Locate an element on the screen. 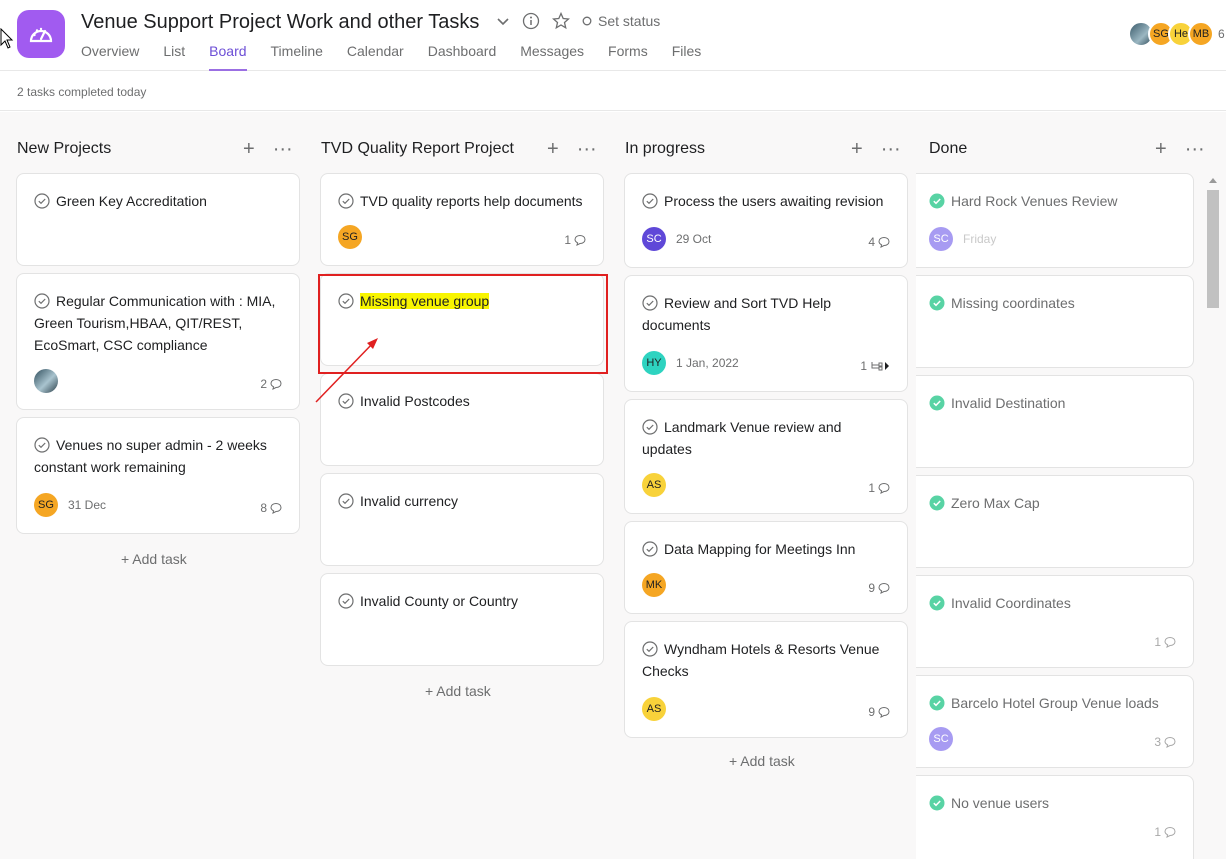  task-name: TVD quality reports help documents is located at coordinates (464, 201).